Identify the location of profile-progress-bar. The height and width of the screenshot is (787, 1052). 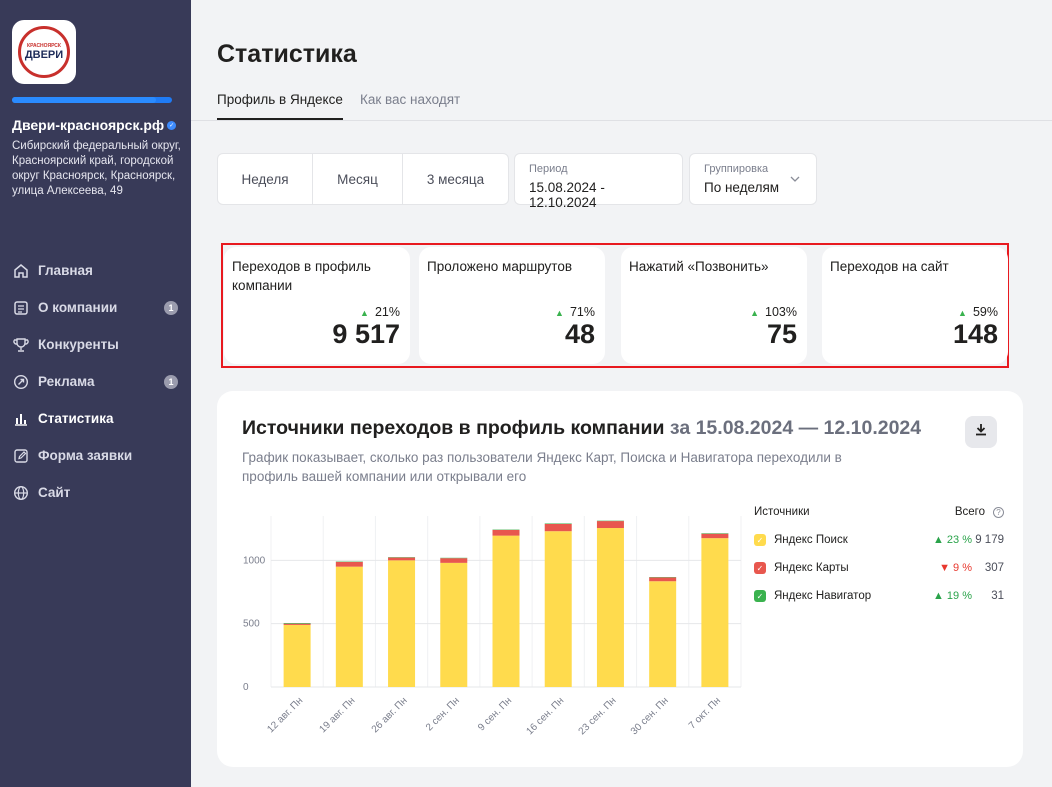
(92, 100).